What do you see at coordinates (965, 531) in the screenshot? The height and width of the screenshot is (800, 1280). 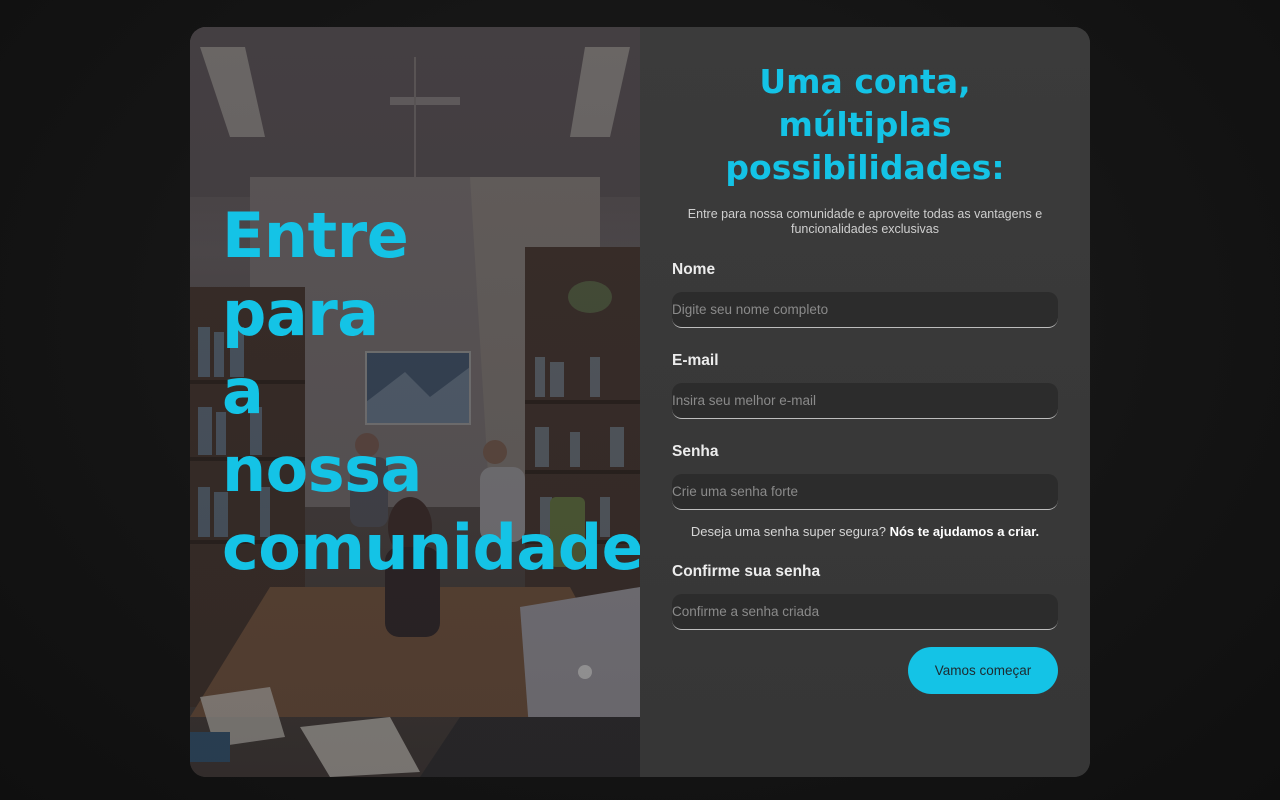 I see `generate-password-link: Nós te ajudamos a criar.` at bounding box center [965, 531].